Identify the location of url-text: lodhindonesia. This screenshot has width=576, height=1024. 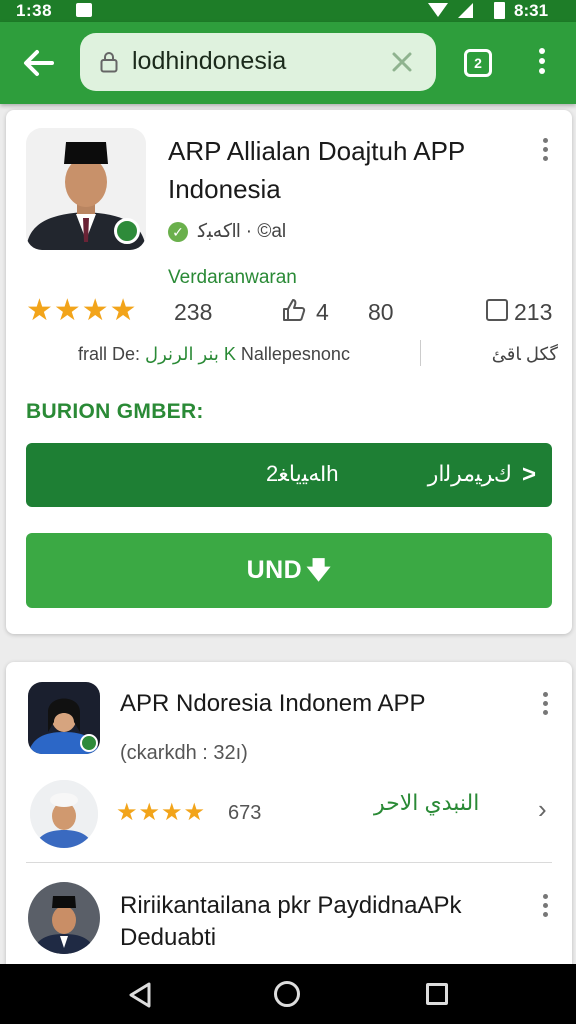
(209, 61).